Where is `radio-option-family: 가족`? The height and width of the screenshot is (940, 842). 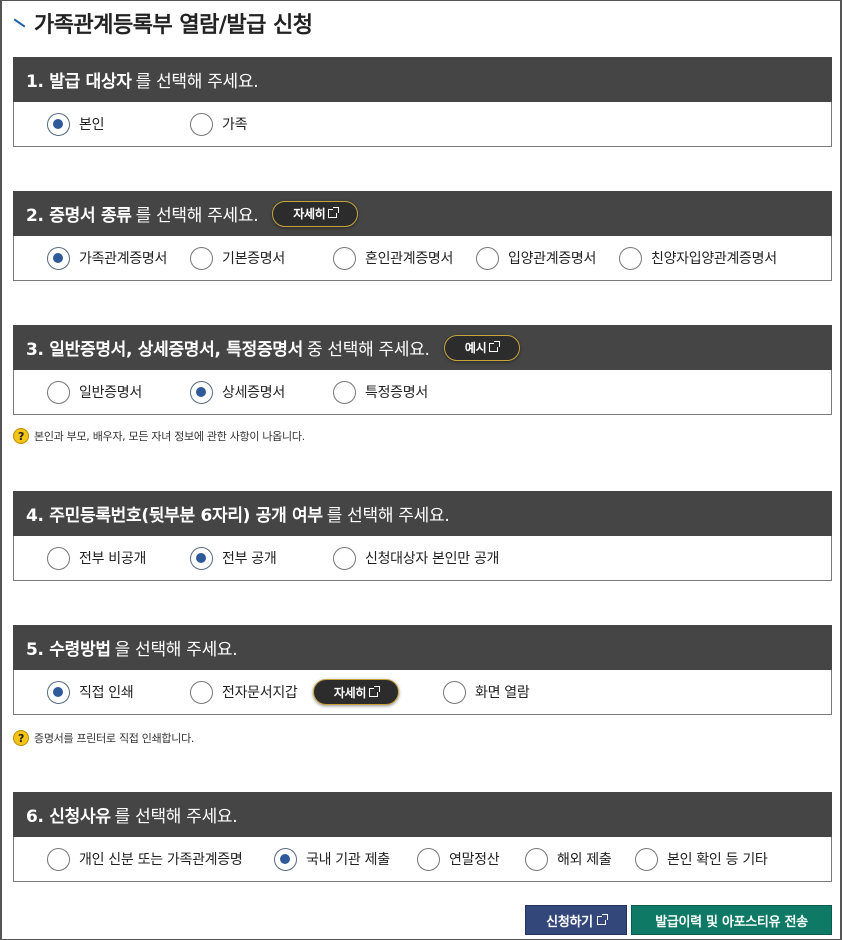
radio-option-family: 가족 is located at coordinates (218, 124).